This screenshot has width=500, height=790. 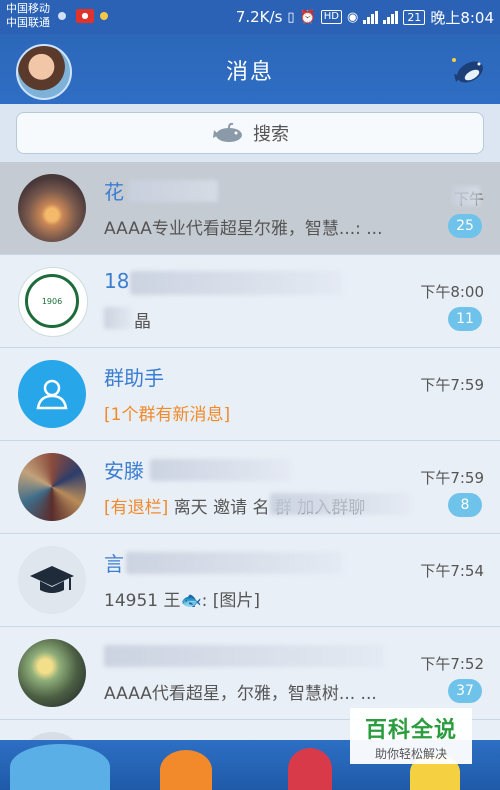 I want to click on contact-name: 18, so click(x=117, y=281).